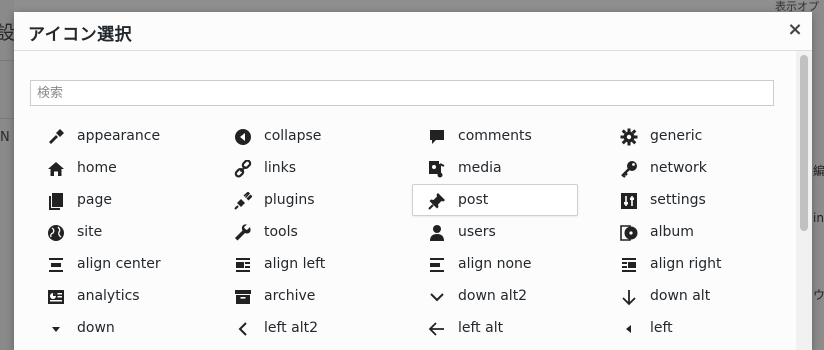 This screenshot has height=350, width=824. Describe the element at coordinates (629, 233) in the screenshot. I see `album-icon` at that location.